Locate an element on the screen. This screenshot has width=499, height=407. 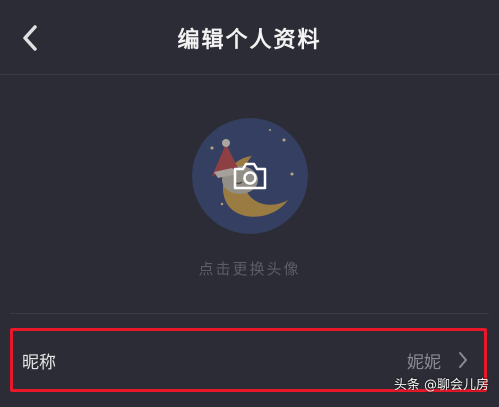
avatar-caption: 点击更换头像 is located at coordinates (249, 269).